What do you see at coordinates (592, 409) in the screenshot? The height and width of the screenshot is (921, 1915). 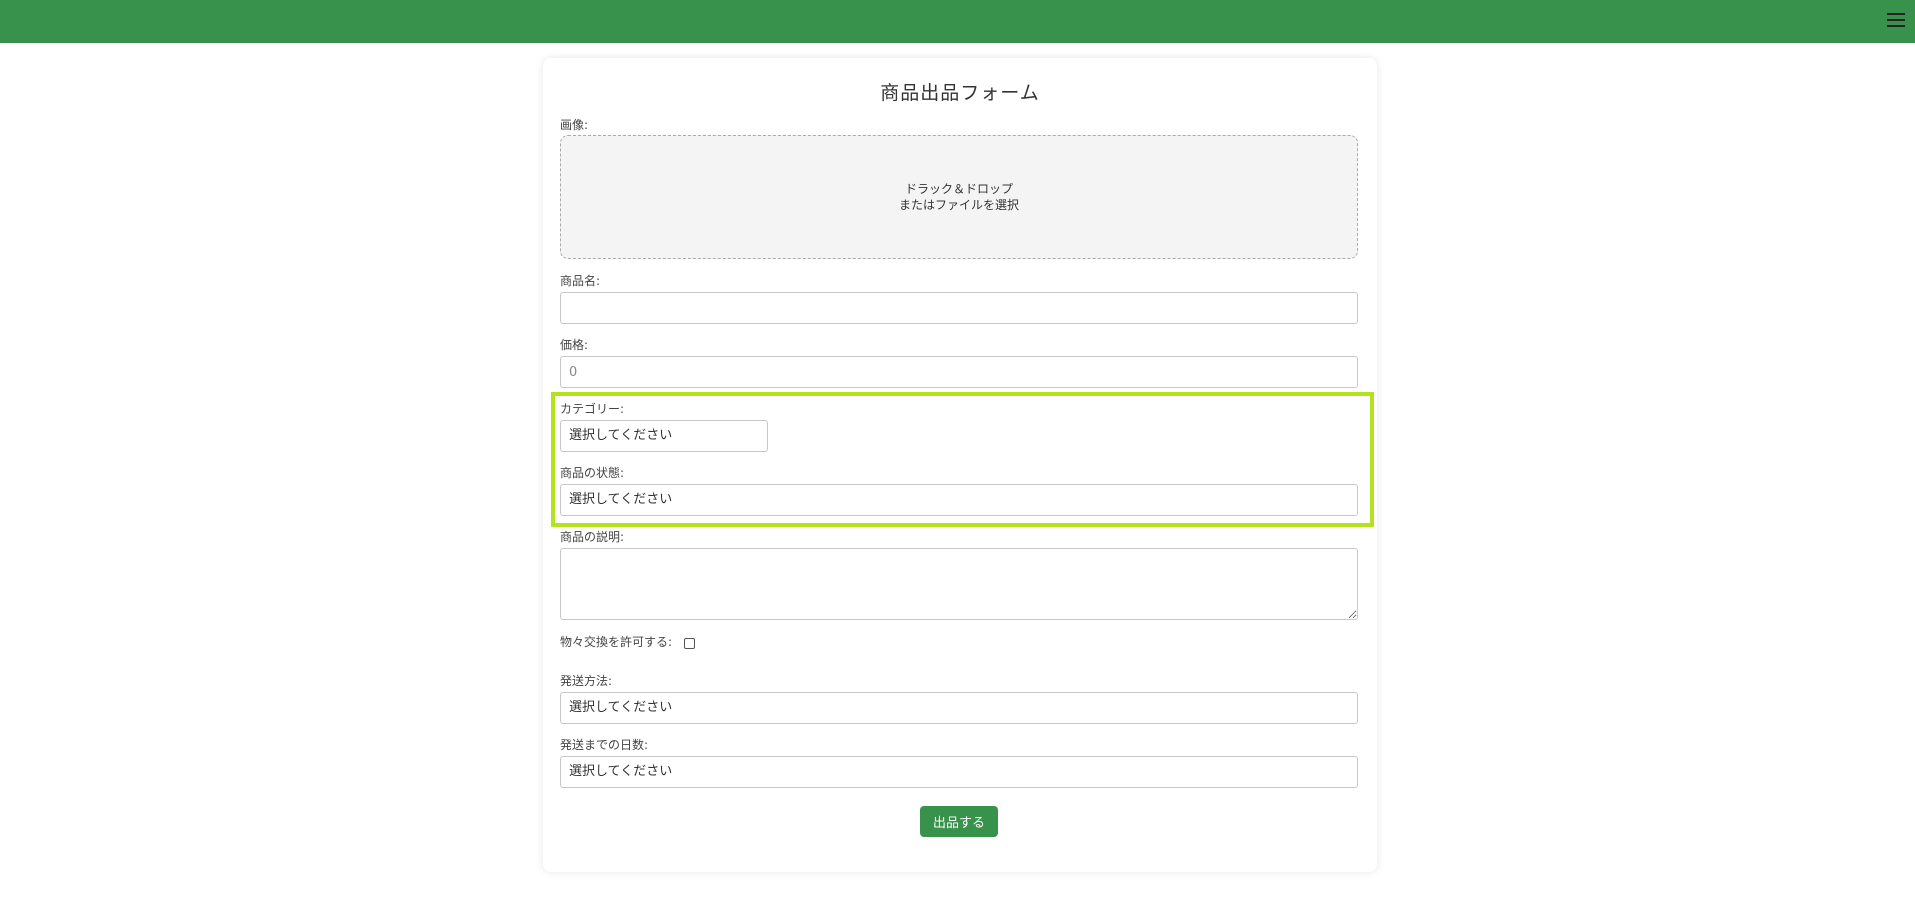 I see `category-label: カテゴリー:` at bounding box center [592, 409].